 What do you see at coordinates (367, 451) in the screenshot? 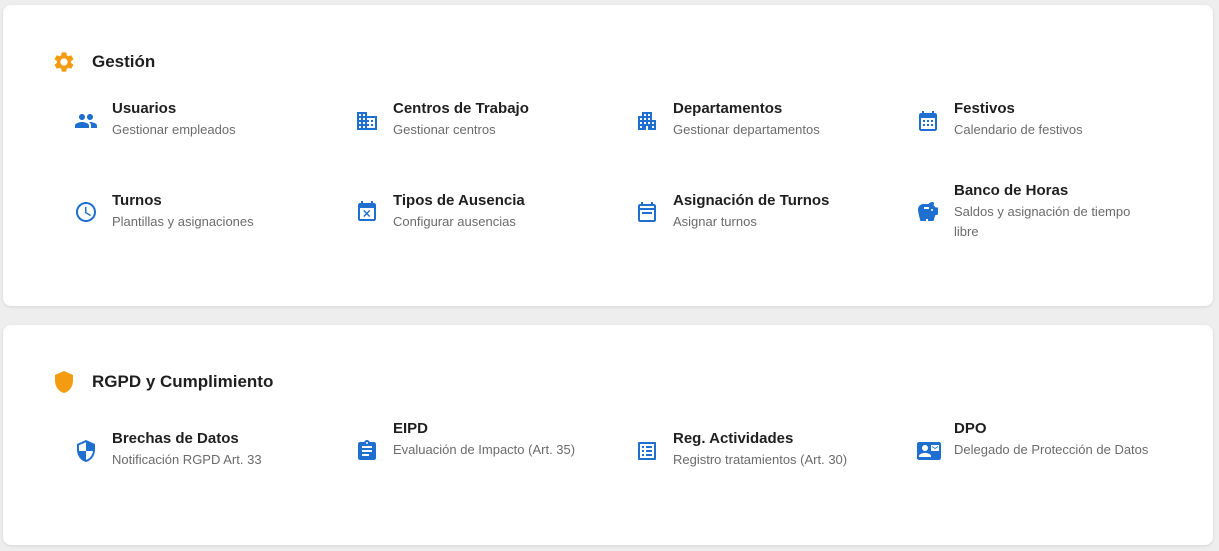
I see `clipboard-icon` at bounding box center [367, 451].